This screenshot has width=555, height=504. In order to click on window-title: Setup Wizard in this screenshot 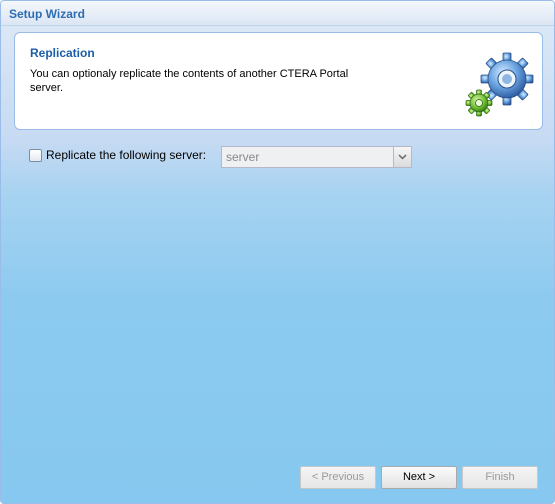, I will do `click(47, 14)`.